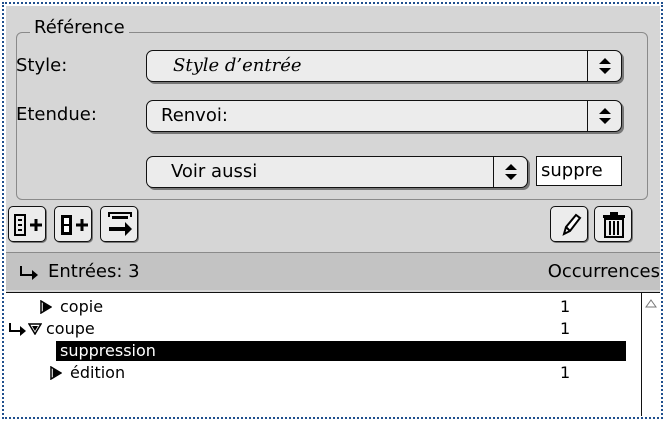 Image resolution: width=665 pixels, height=421 pixels. What do you see at coordinates (316, 373) in the screenshot?
I see `list-item: édition 1` at bounding box center [316, 373].